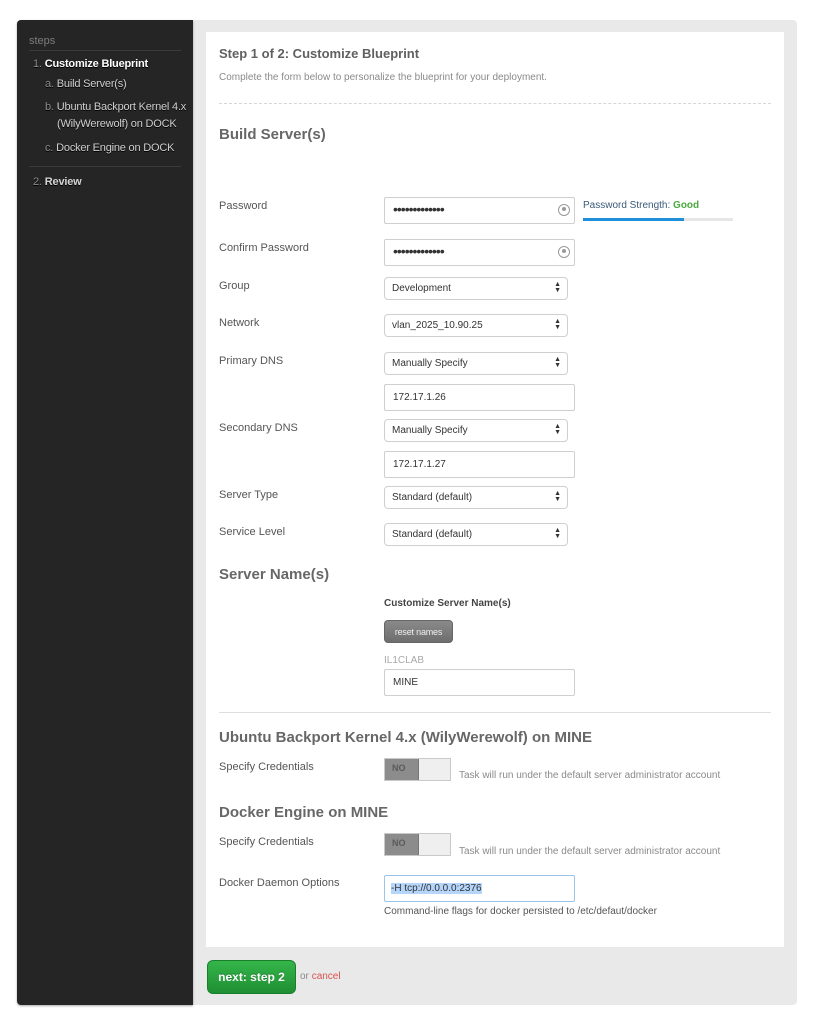 This screenshot has height=1024, width=816. Describe the element at coordinates (418, 631) in the screenshot. I see `reset-names-button: reset names` at that location.